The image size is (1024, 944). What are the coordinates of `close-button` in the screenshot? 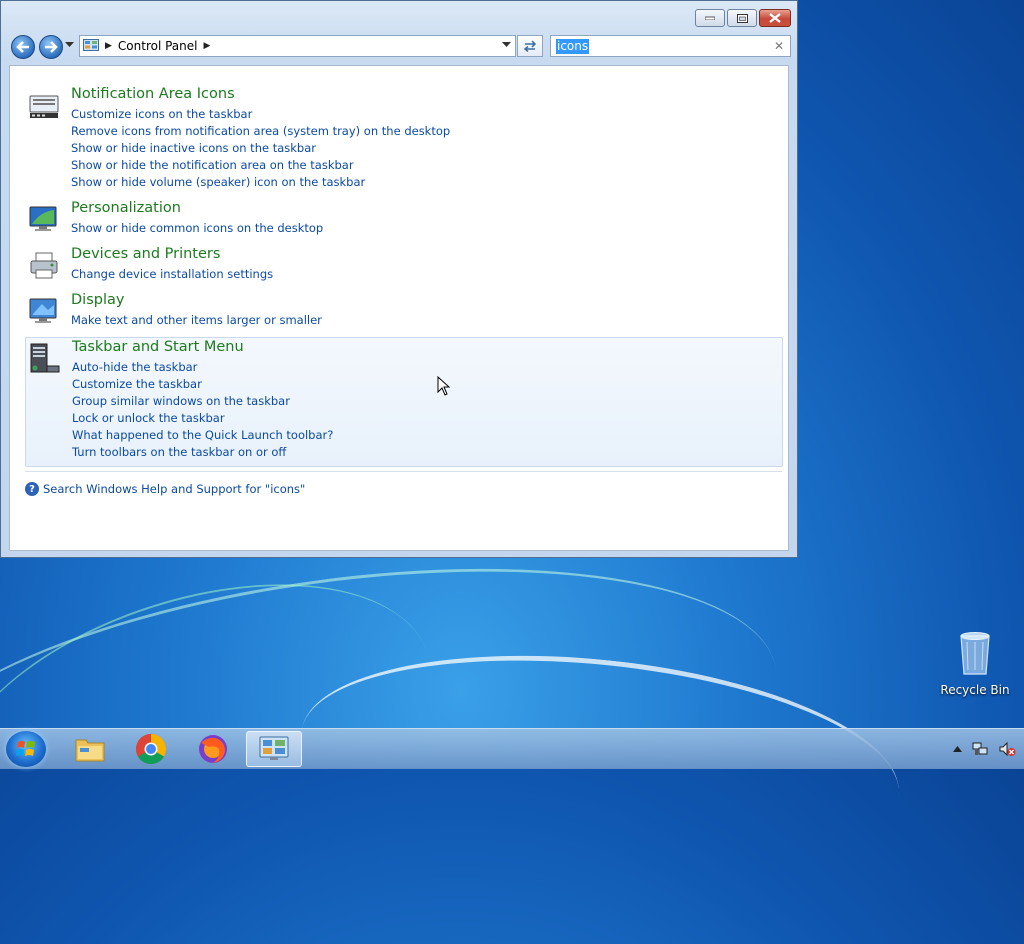 It's located at (775, 18).